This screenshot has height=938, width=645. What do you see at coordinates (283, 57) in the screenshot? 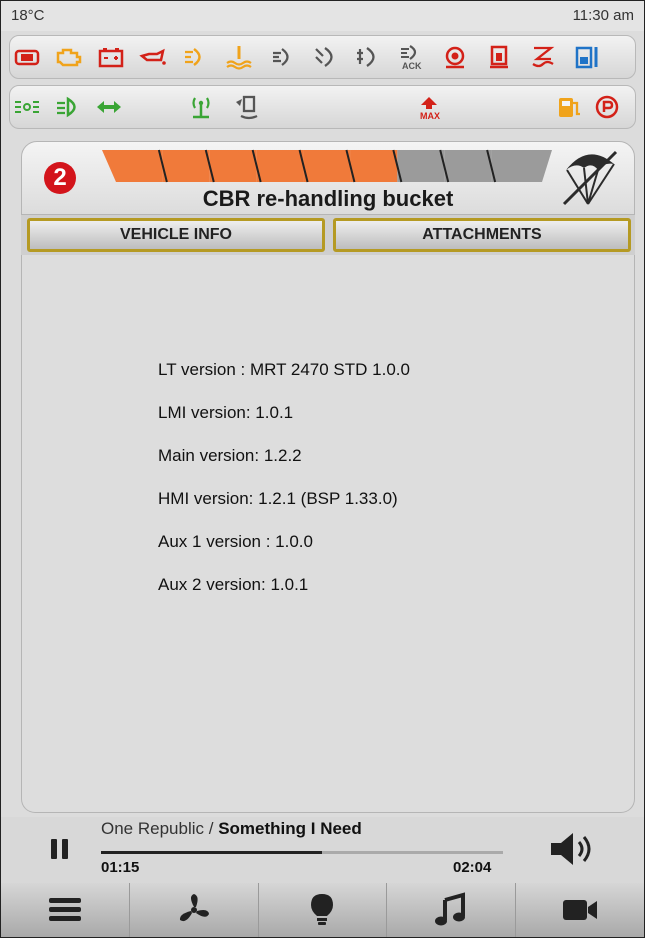
I see `transmission-temperature-icon` at bounding box center [283, 57].